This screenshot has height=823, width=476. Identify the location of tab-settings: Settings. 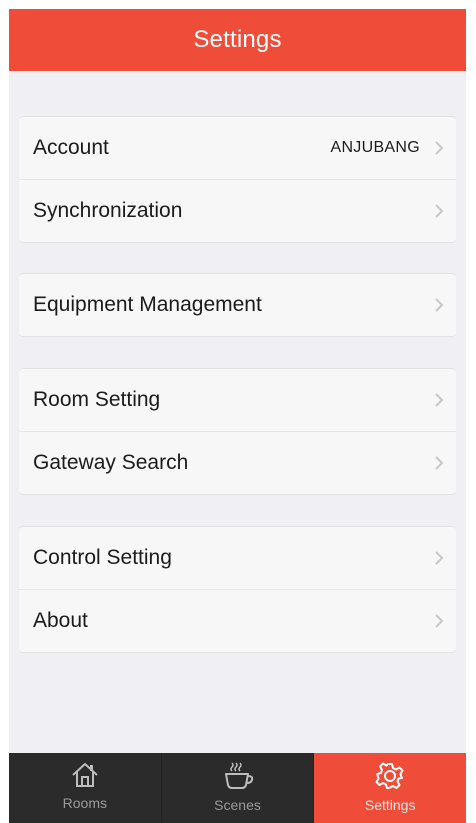
(389, 788).